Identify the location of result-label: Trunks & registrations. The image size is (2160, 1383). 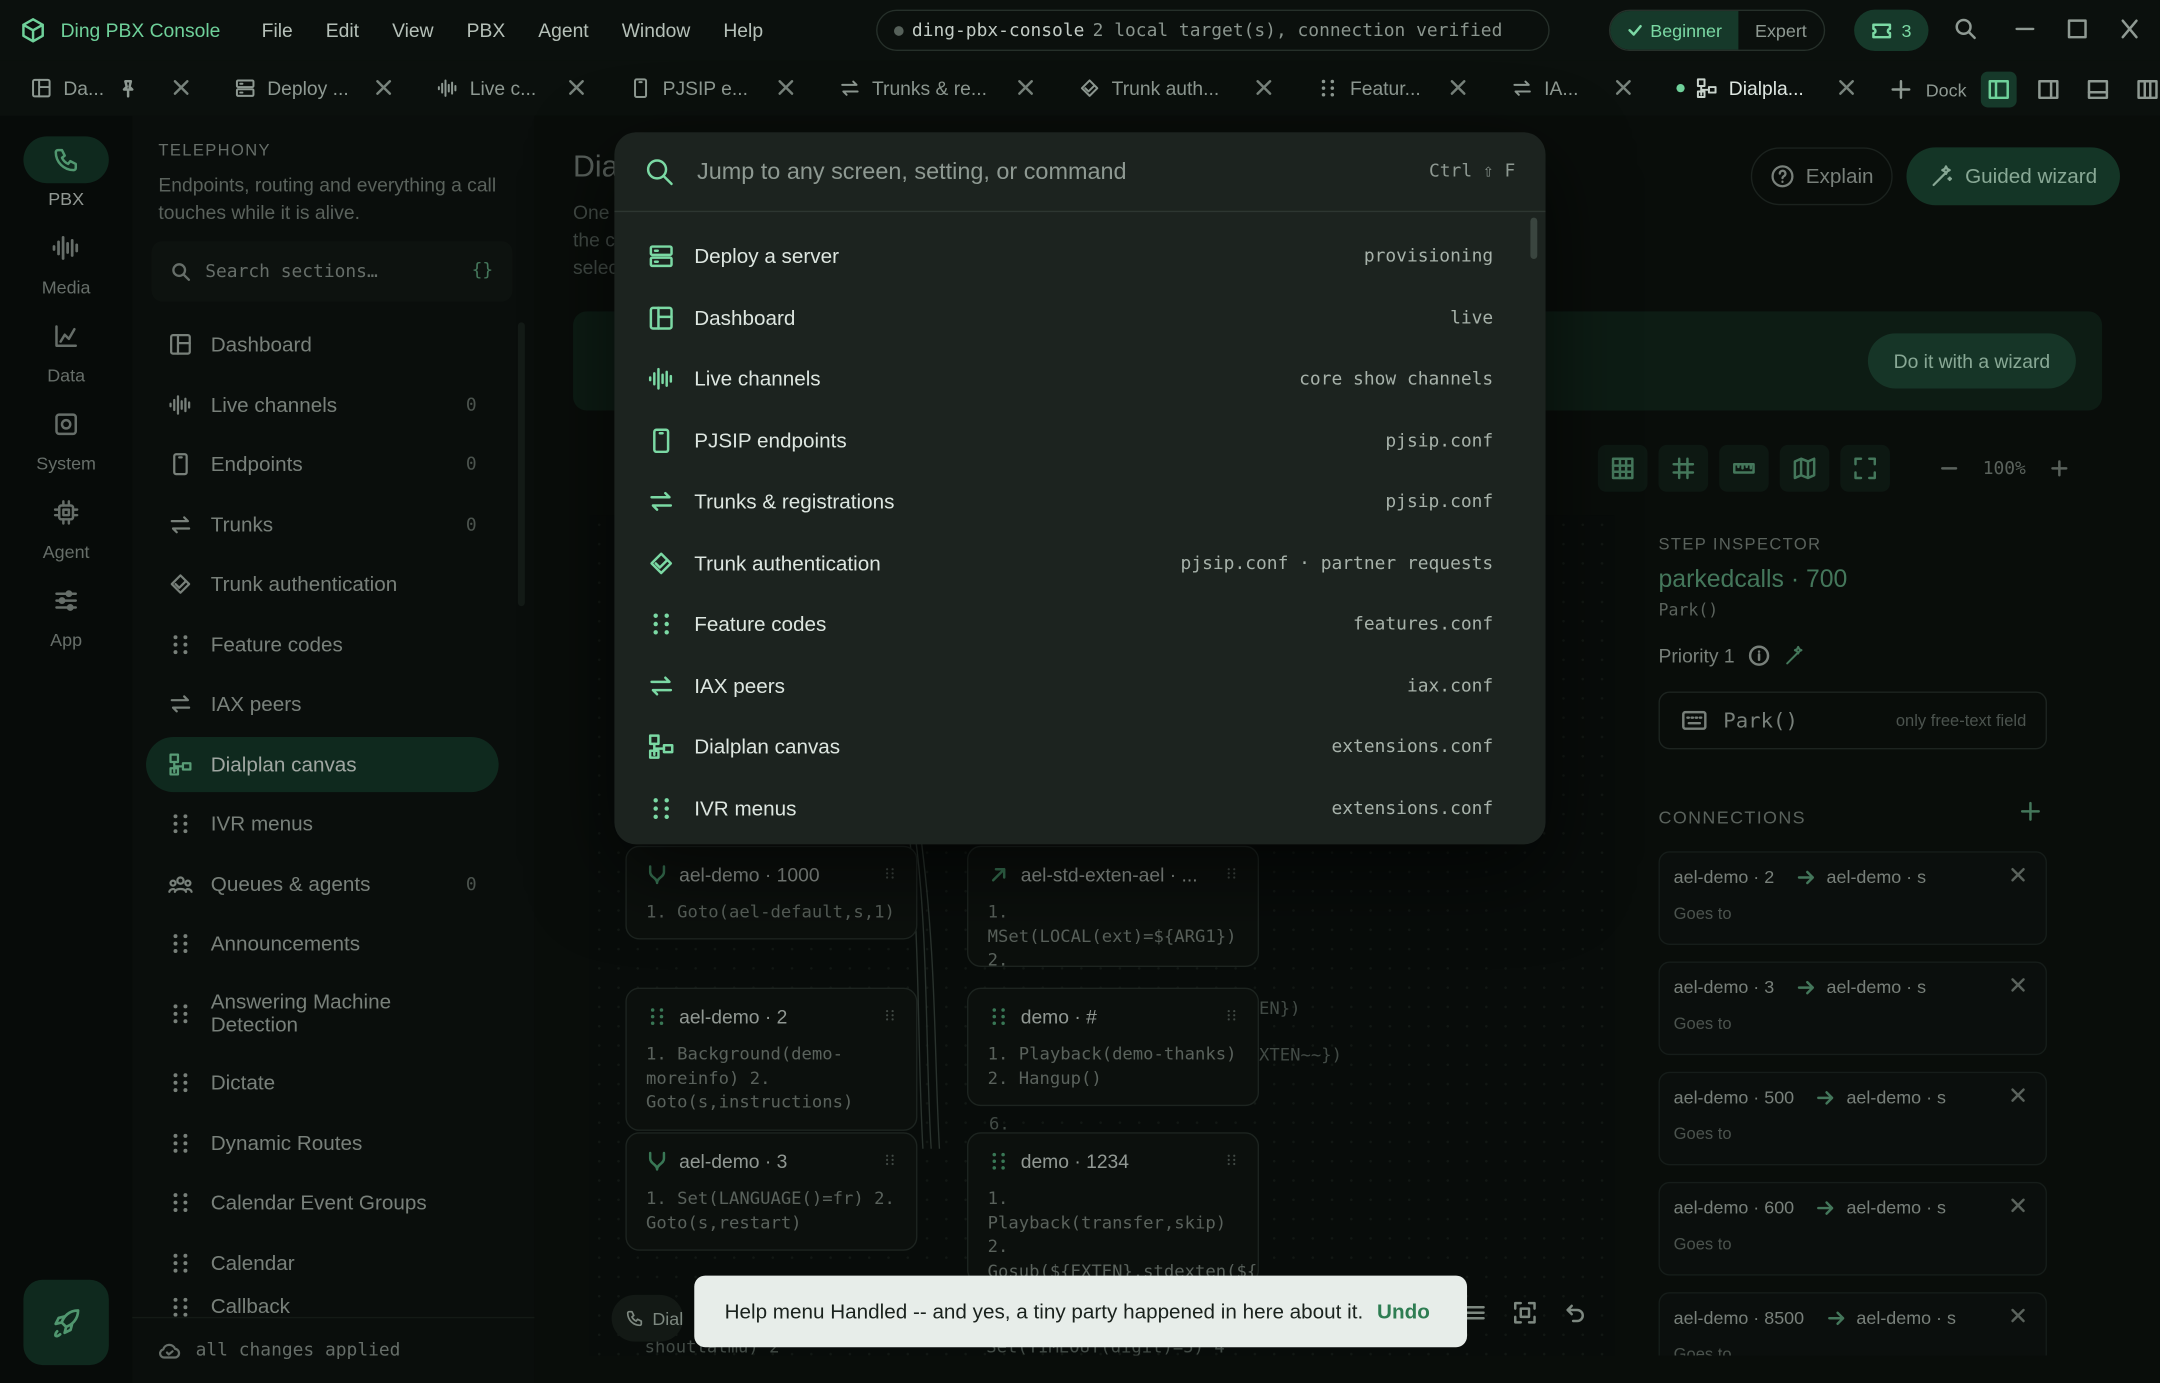
(794, 501).